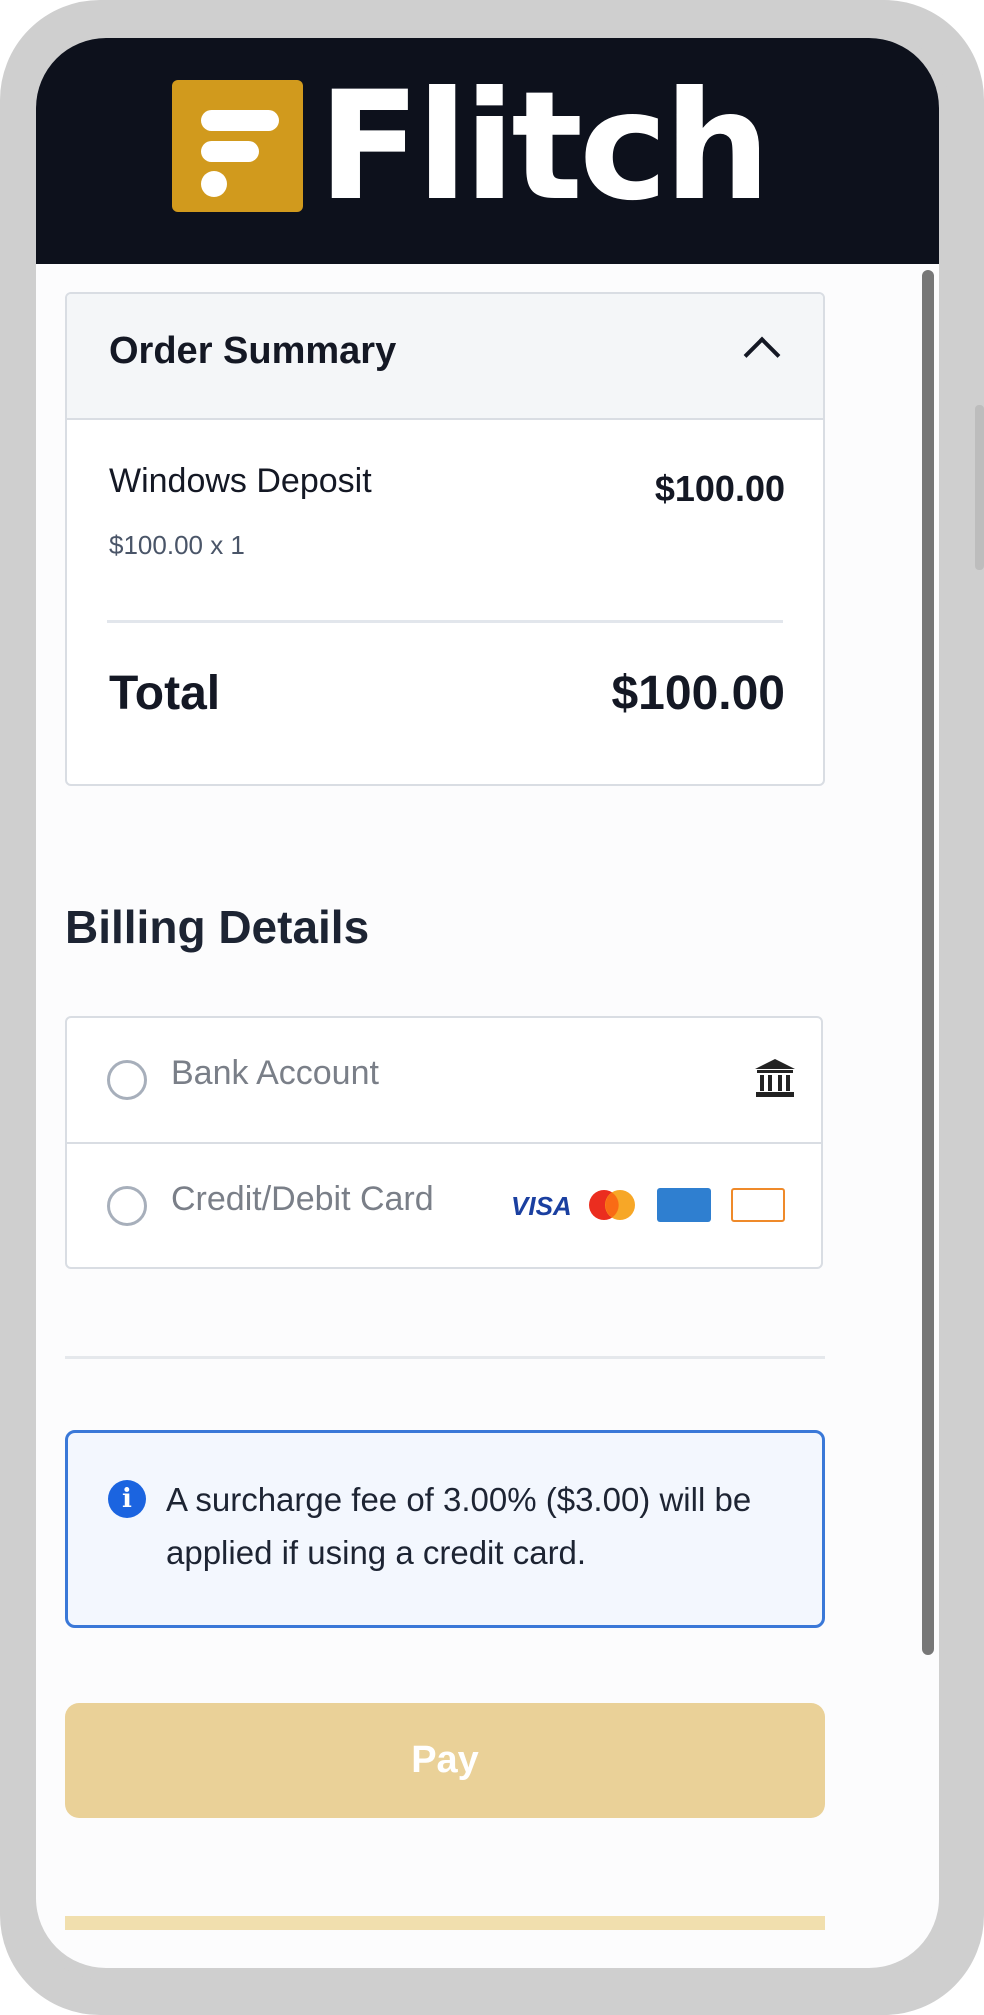 The image size is (984, 2015). What do you see at coordinates (240, 481) in the screenshot?
I see `item-name: Windows Deposit` at bounding box center [240, 481].